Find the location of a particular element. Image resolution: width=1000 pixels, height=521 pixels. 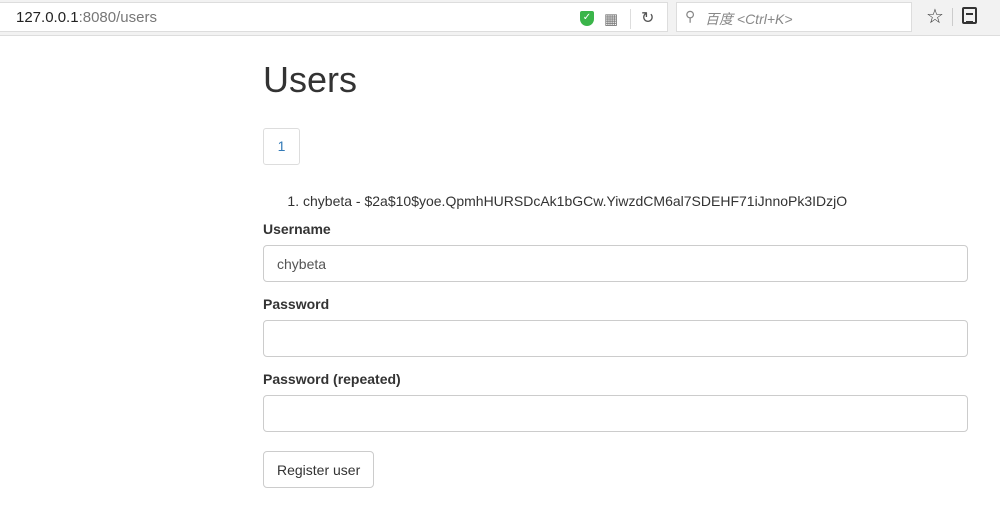

password-label: Password is located at coordinates (296, 304).